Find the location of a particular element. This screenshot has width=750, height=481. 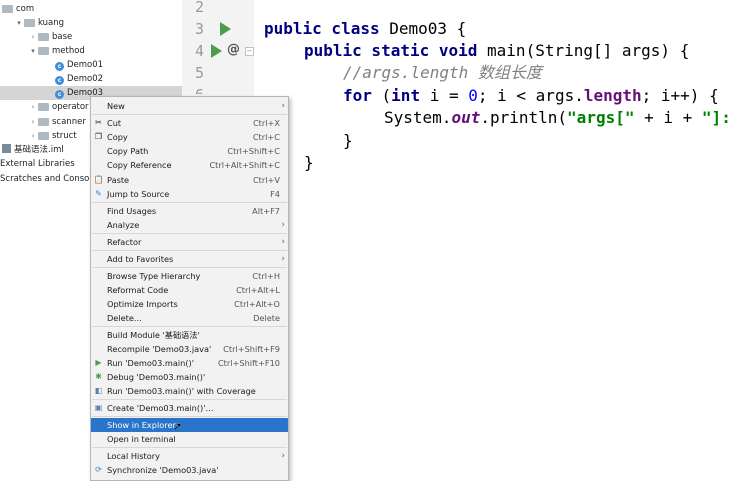

code-text: i = is located at coordinates (449, 95).